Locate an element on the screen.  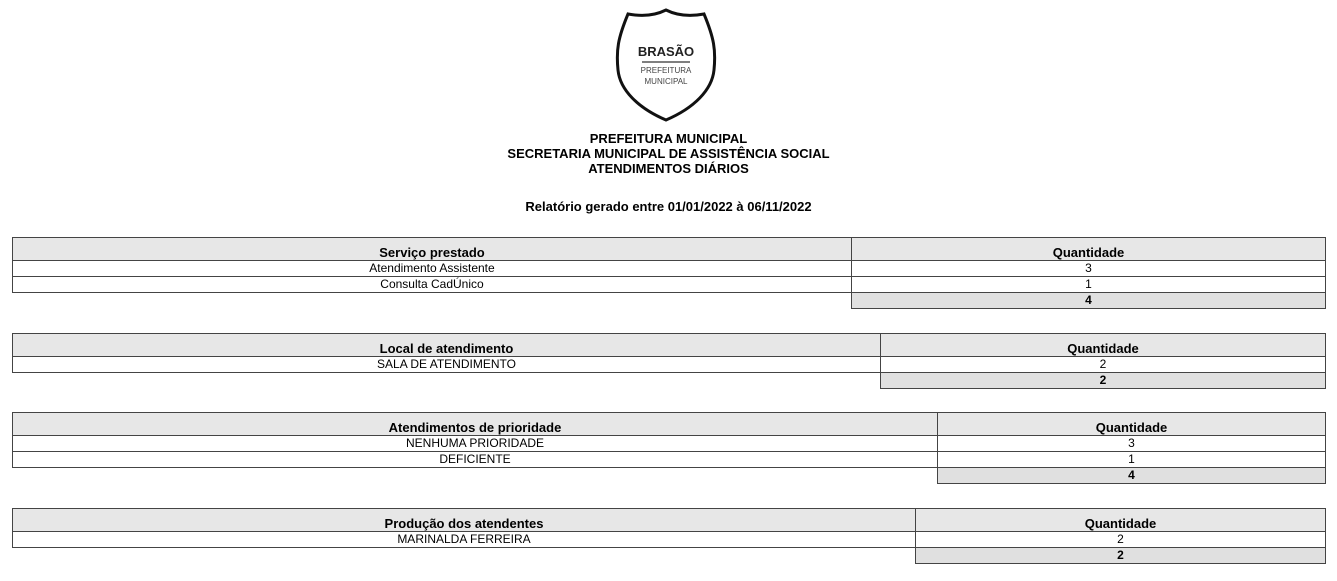
svg-text: MUNICIPAL is located at coordinates (667, 81).